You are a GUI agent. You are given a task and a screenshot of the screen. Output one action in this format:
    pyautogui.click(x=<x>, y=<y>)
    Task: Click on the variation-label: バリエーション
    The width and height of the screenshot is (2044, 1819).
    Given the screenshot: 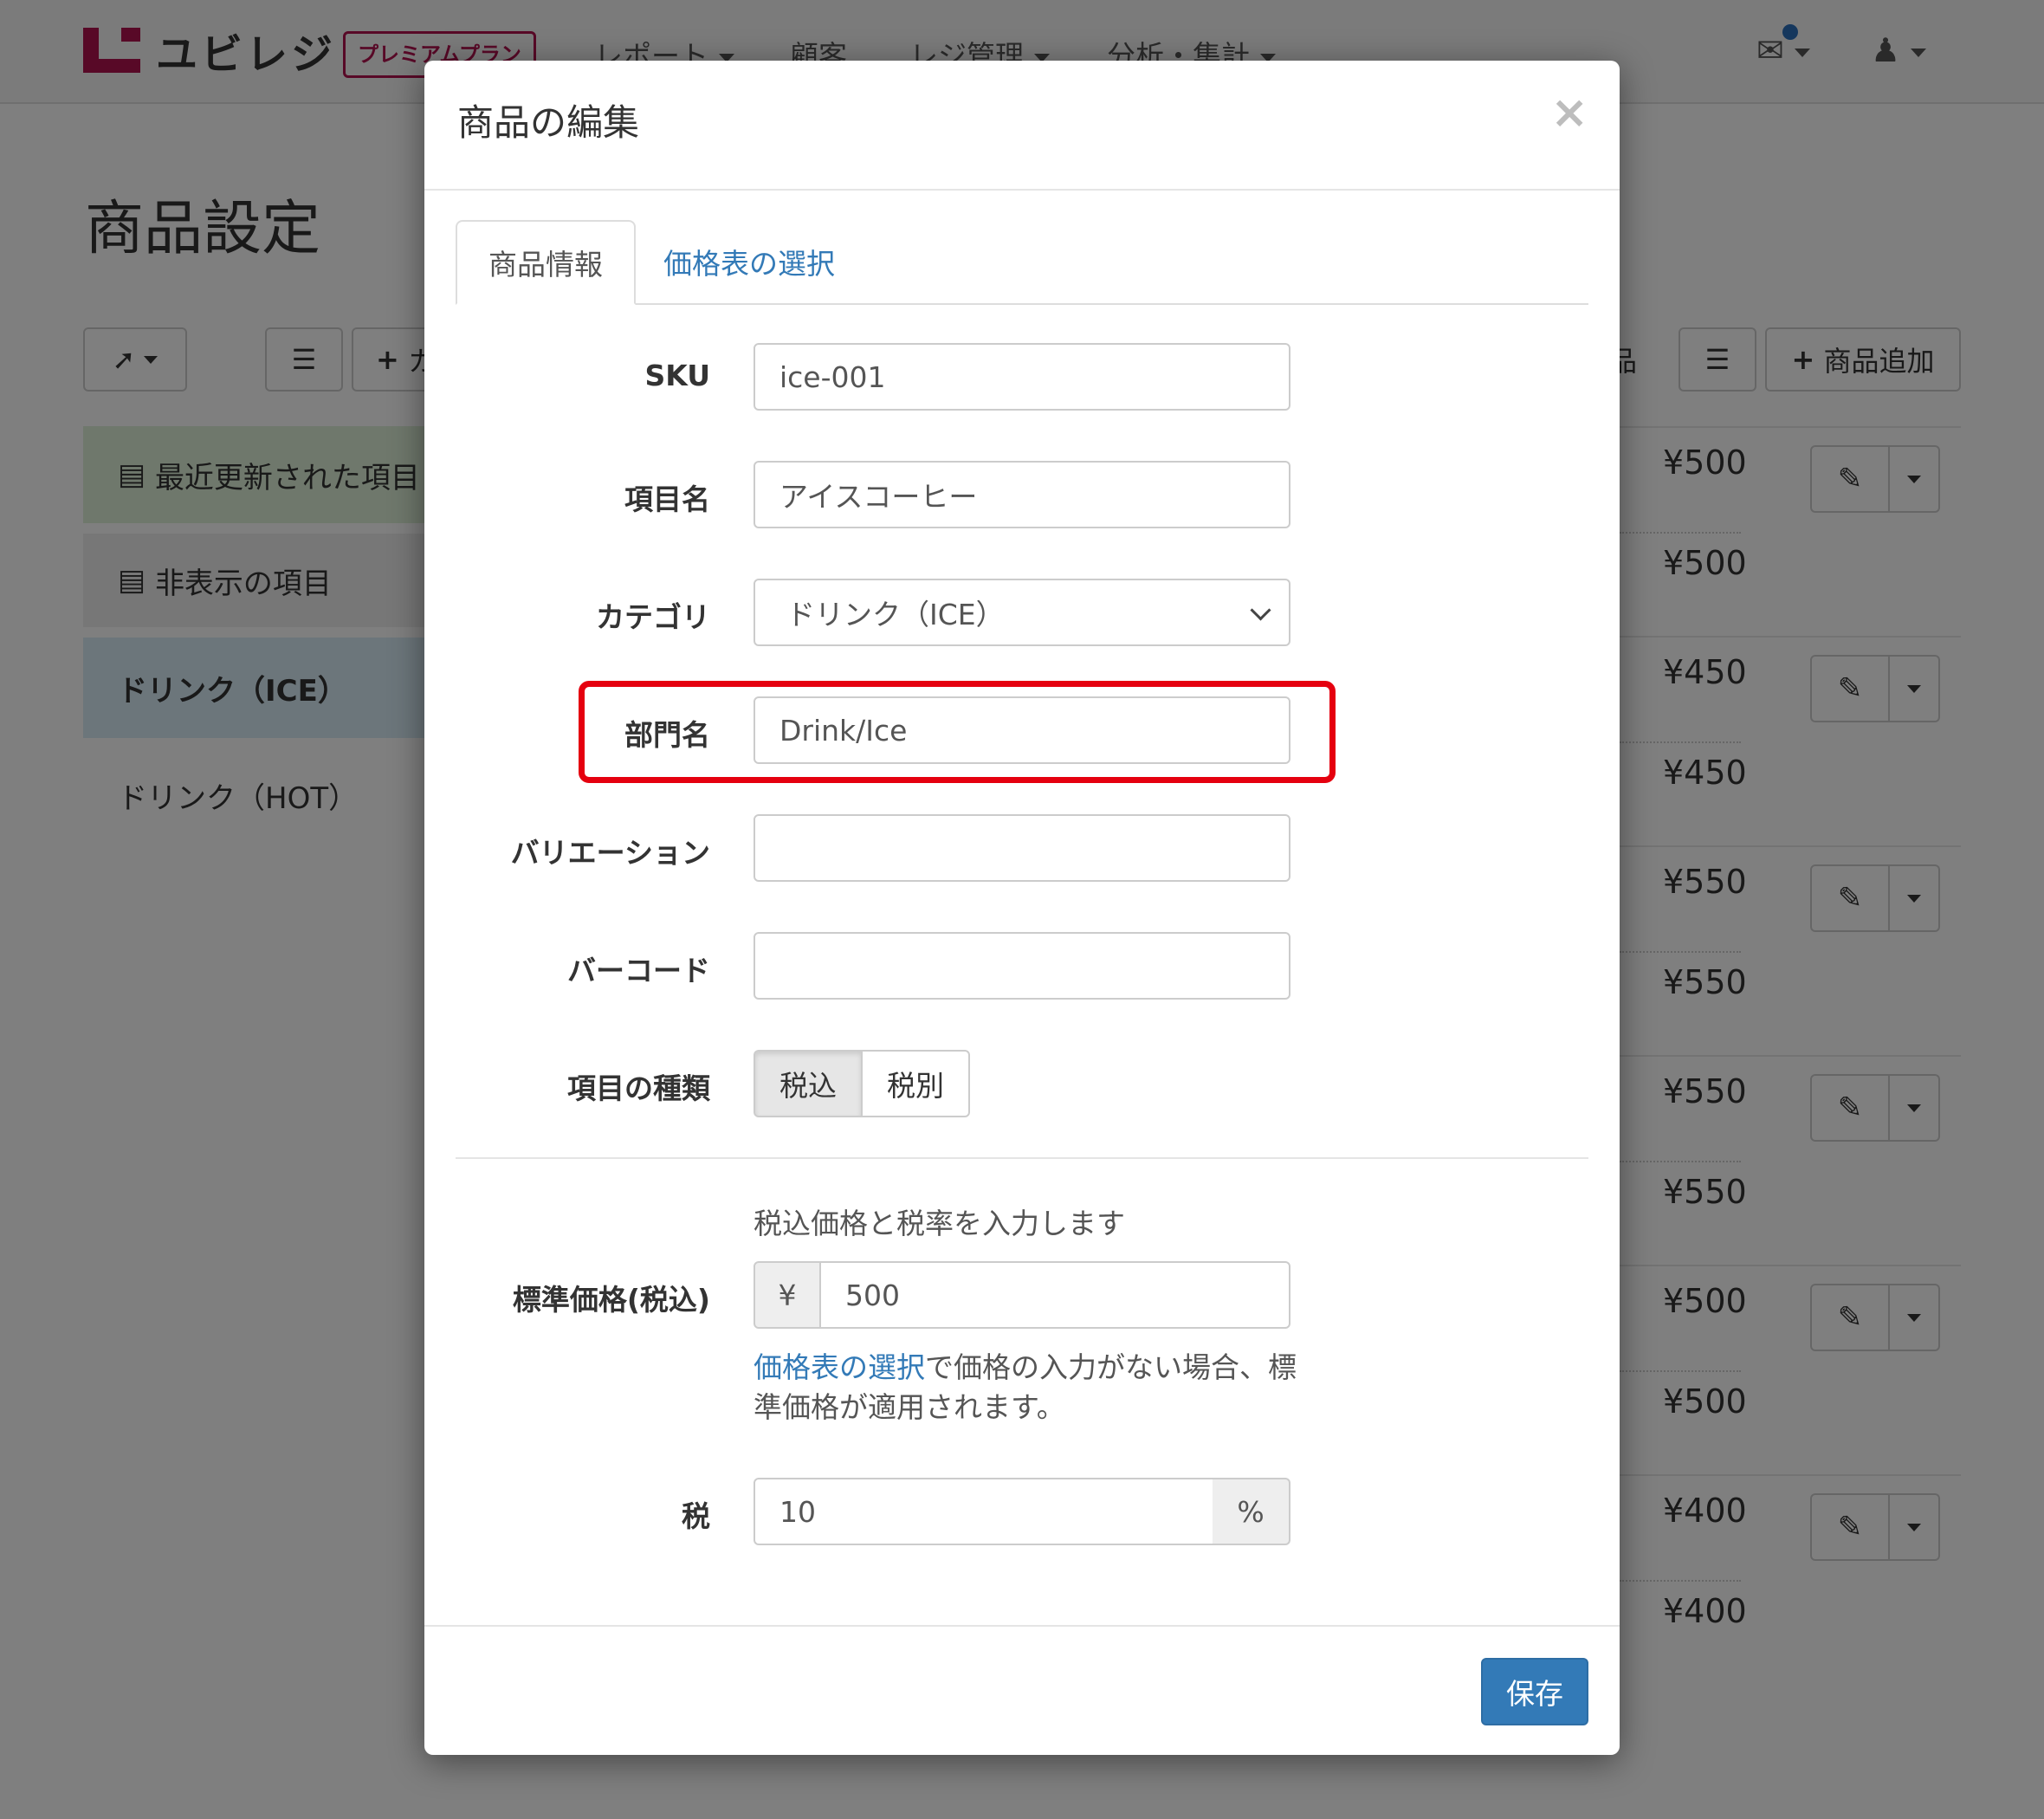 What is the action you would take?
    pyautogui.click(x=610, y=853)
    